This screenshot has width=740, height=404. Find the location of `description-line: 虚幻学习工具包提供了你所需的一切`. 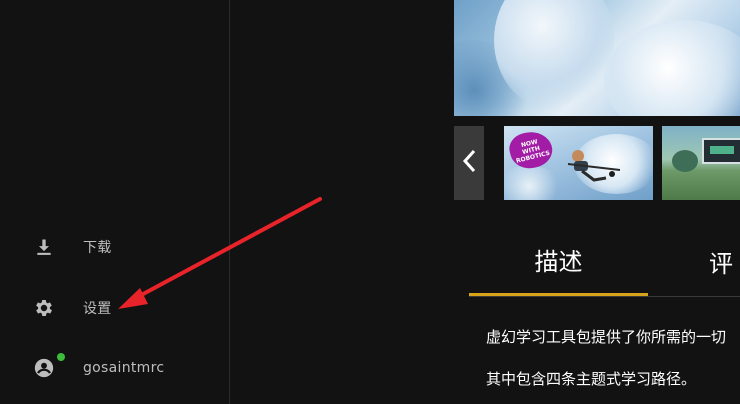

description-line: 虚幻学习工具包提供了你所需的一切 is located at coordinates (606, 337).